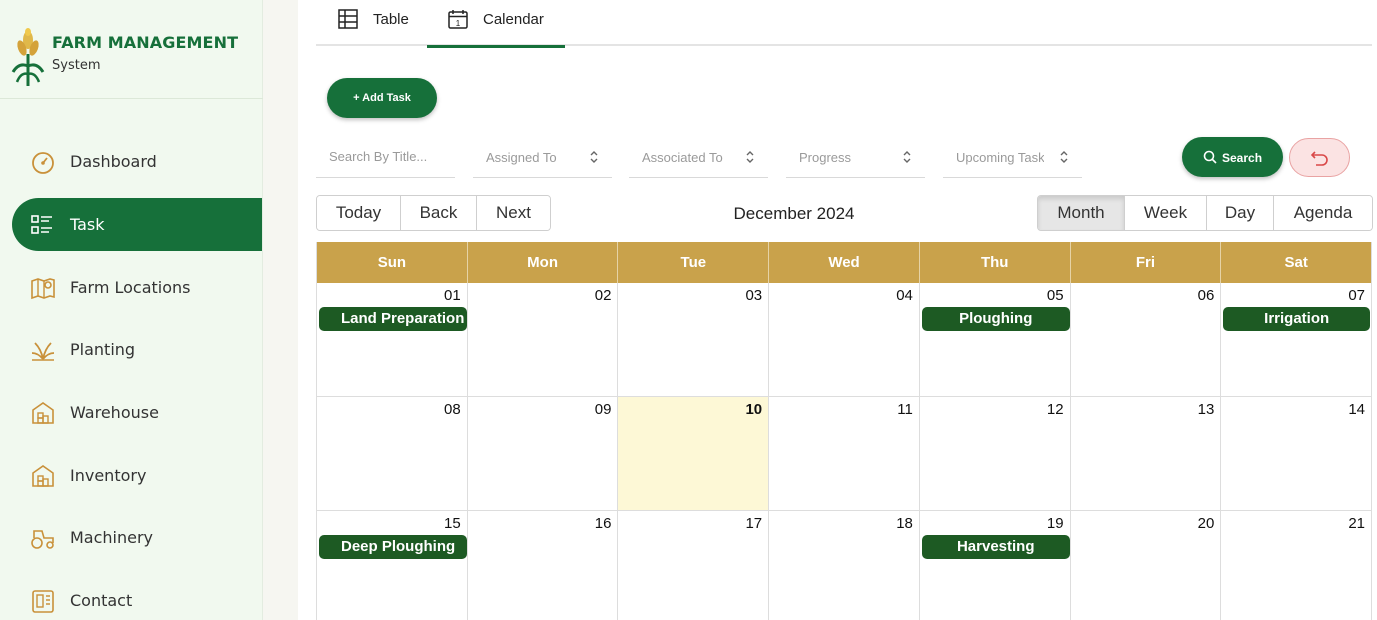 The height and width of the screenshot is (620, 1377). I want to click on sidebar-item-label: Machinery, so click(112, 537).